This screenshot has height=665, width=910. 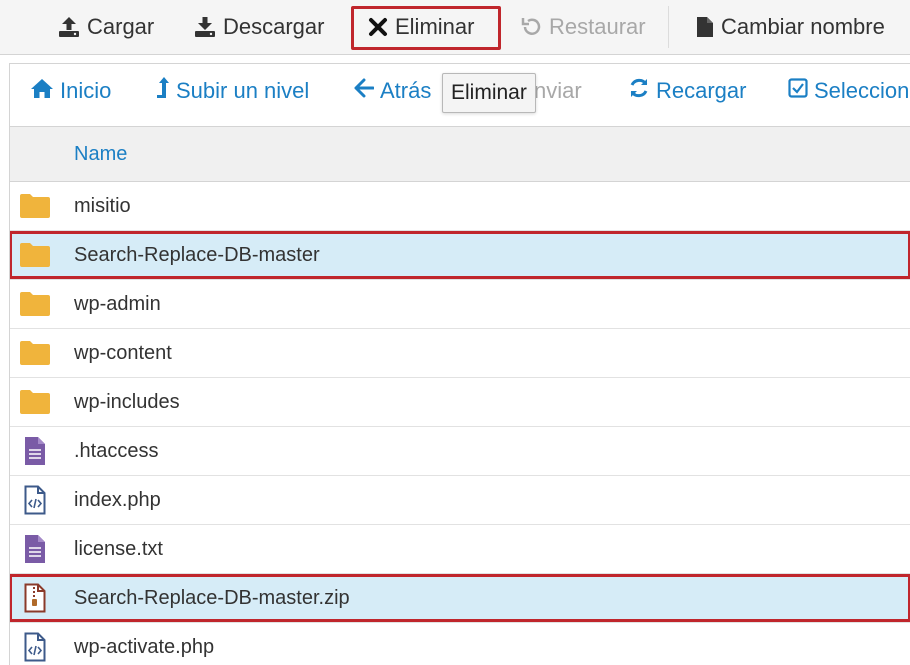 What do you see at coordinates (639, 91) in the screenshot?
I see `refresh-icon` at bounding box center [639, 91].